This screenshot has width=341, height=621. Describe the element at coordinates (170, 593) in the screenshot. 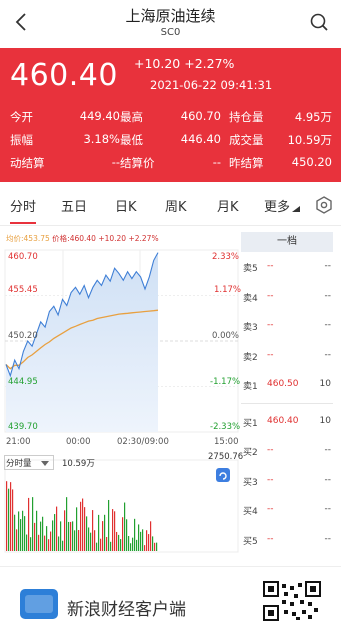

I see `footer-banner: 新浪财经客户端` at that location.